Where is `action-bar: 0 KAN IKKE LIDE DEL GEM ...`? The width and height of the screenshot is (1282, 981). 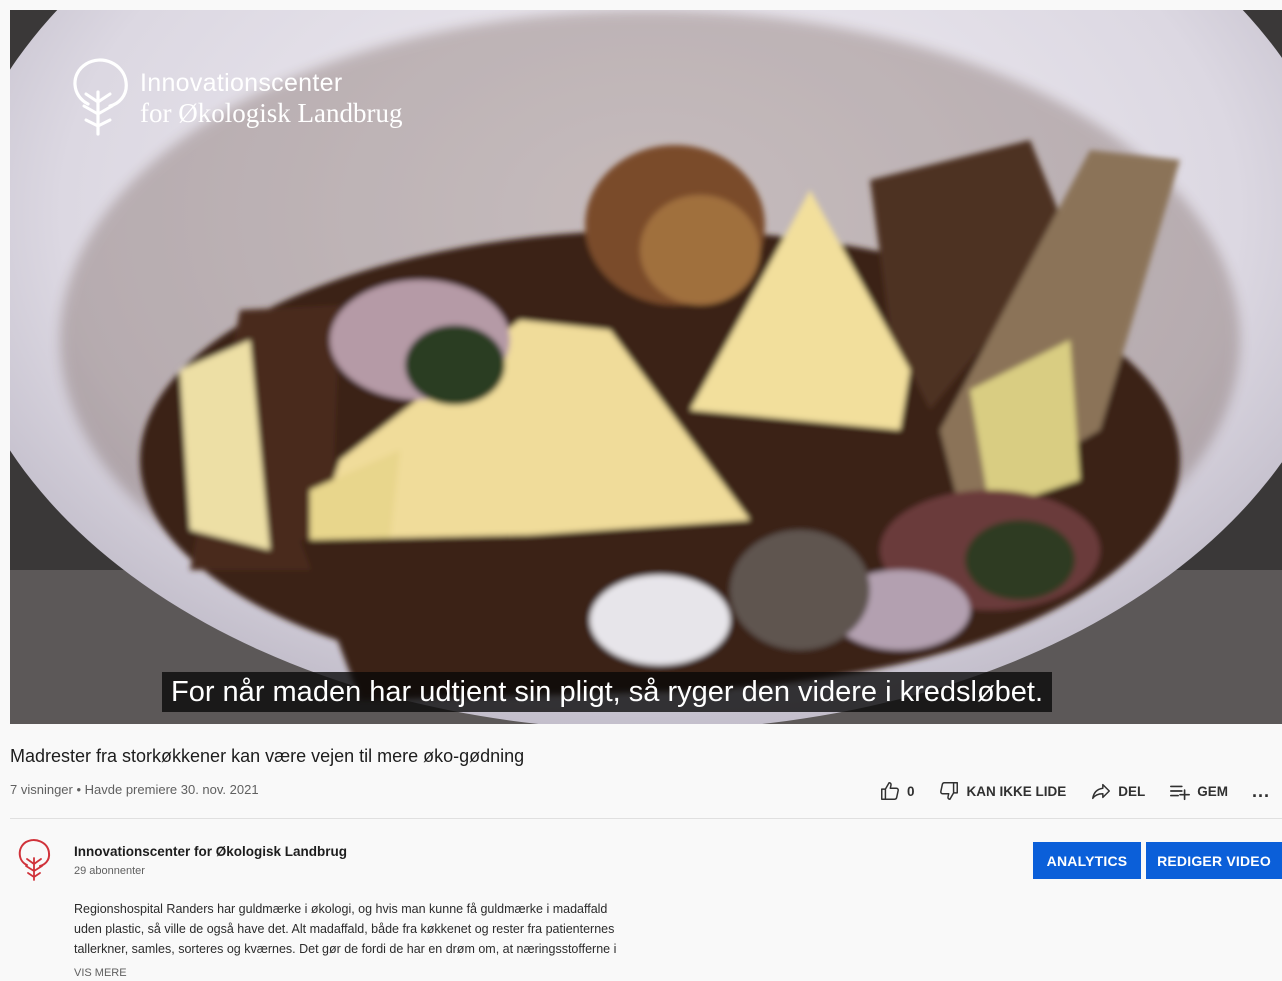 action-bar: 0 KAN IKKE LIDE DEL GEM ... is located at coordinates (1062, 791).